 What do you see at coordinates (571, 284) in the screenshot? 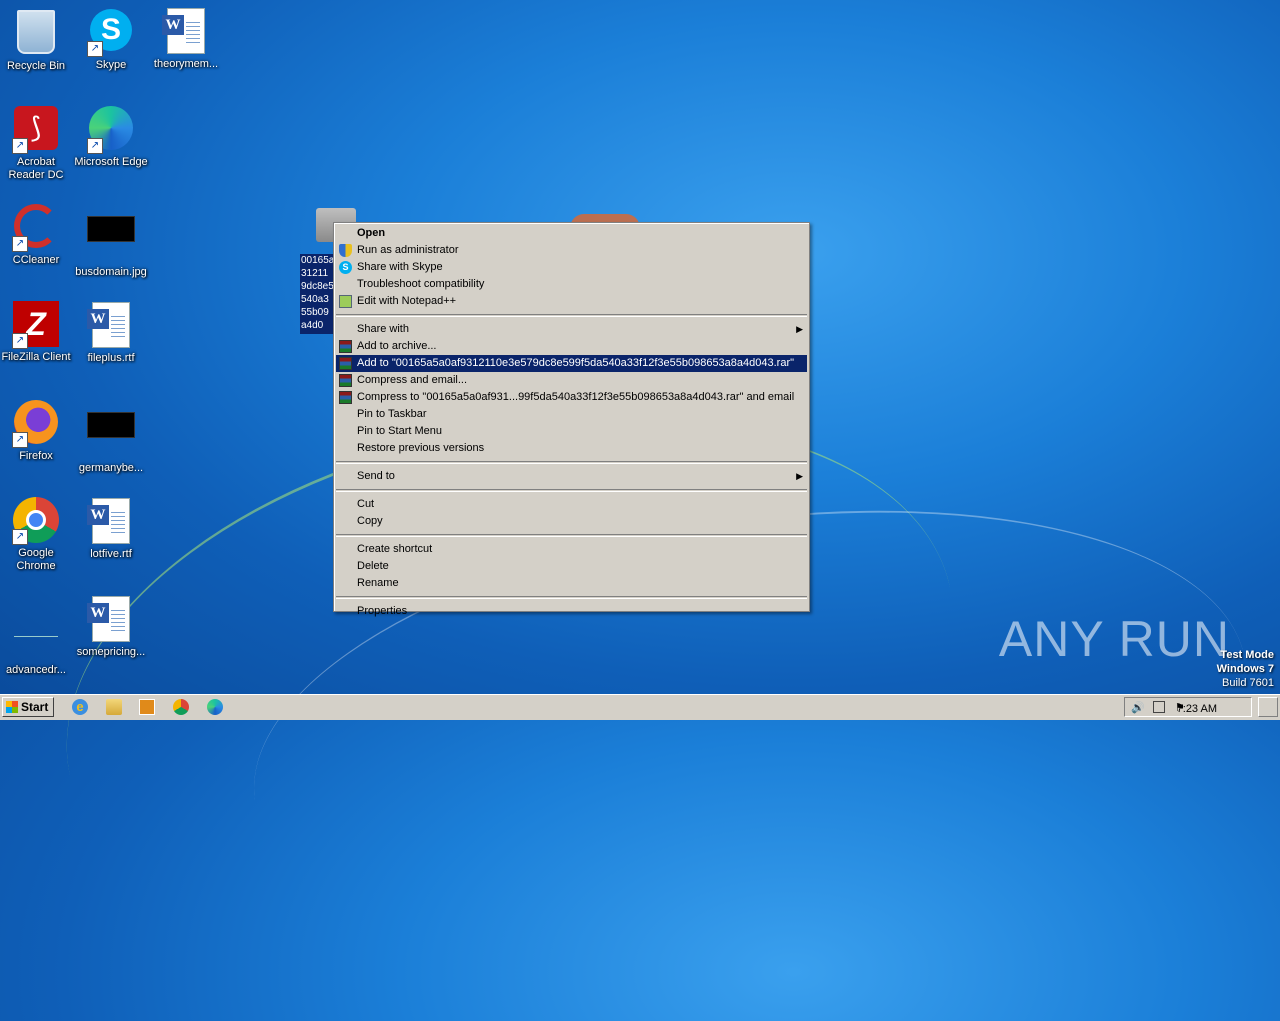
I see `menu-item-troubleshoot: Troubleshoot compatibility` at bounding box center [571, 284].